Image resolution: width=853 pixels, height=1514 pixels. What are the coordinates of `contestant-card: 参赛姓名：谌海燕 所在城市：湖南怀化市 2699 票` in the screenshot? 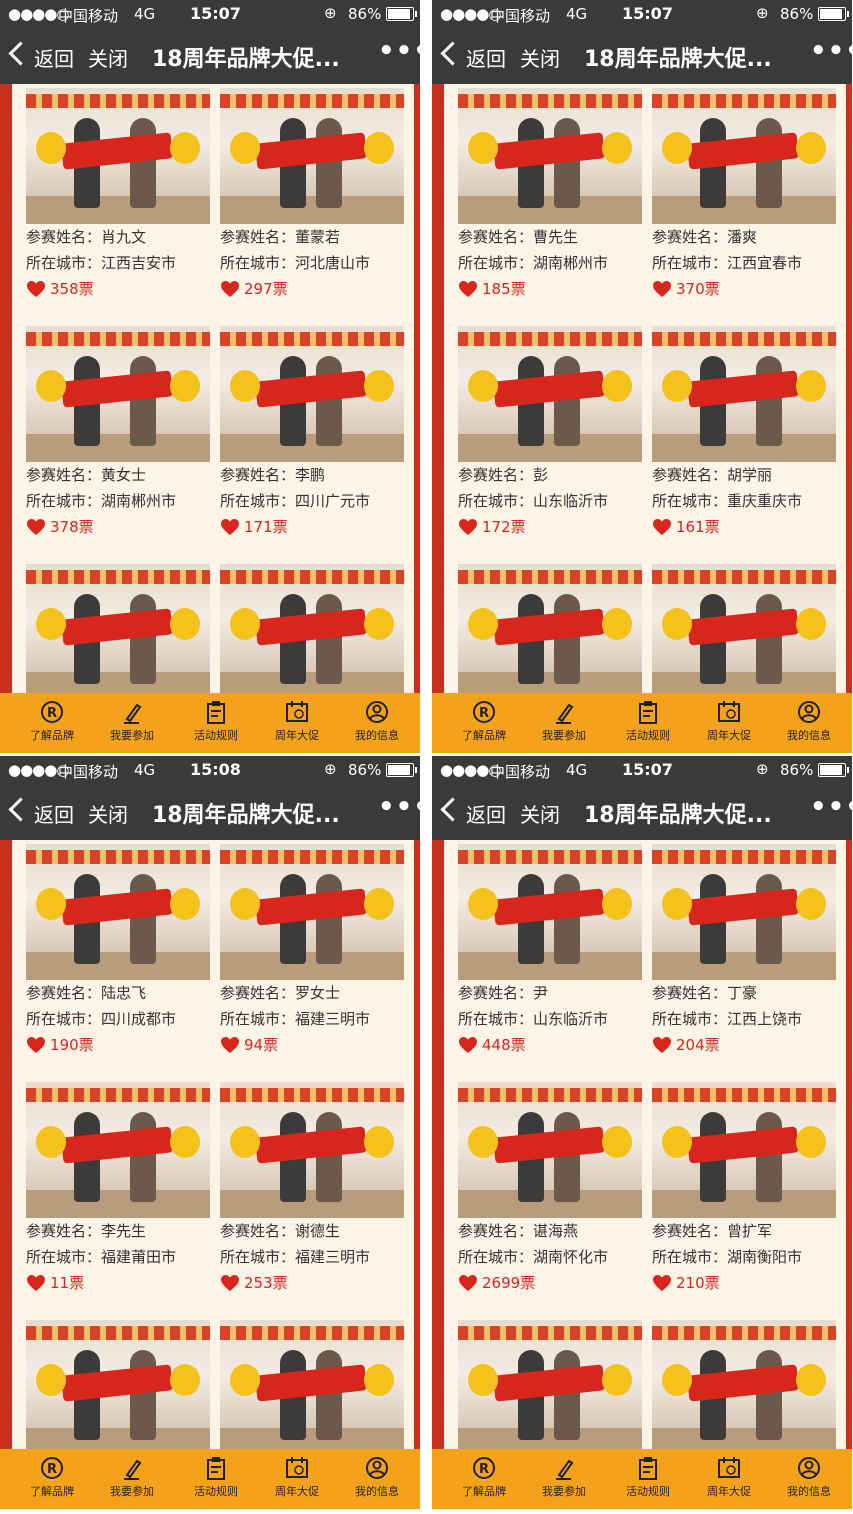 It's located at (550, 1189).